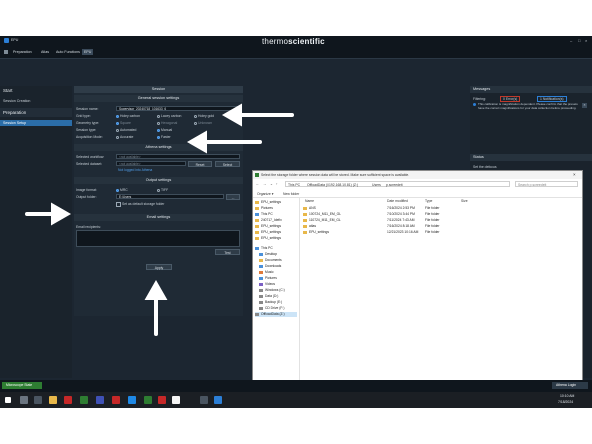  I want to click on arrowhead-acquisition-mode, so click(196, 142).